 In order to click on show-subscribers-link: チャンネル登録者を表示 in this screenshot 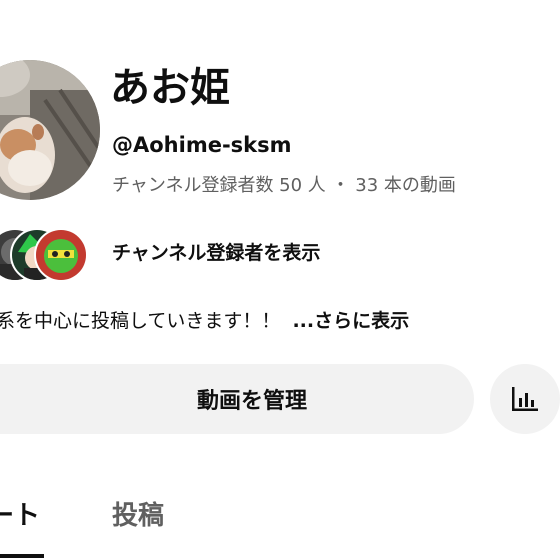, I will do `click(216, 253)`.